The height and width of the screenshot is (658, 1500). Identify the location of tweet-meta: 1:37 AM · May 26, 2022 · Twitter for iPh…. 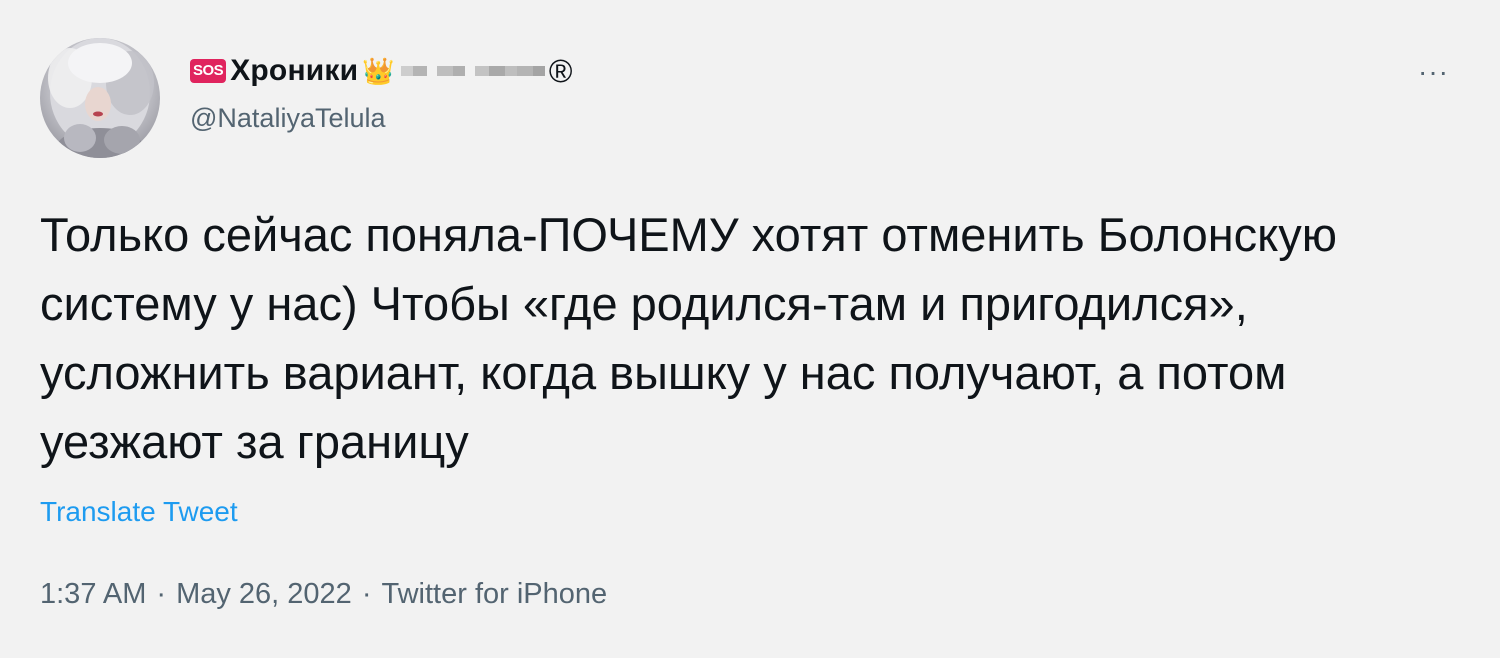
(323, 594).